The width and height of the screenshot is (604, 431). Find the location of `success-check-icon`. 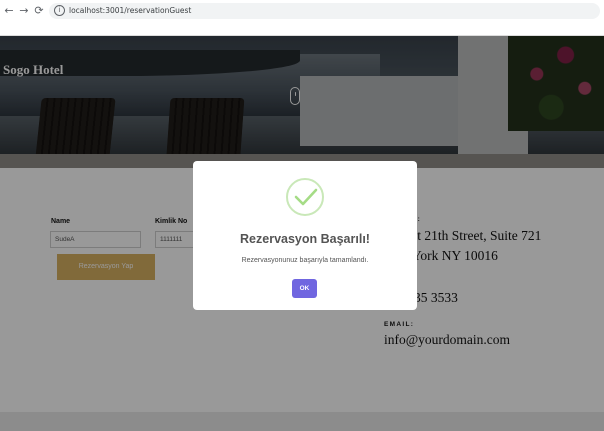

success-check-icon is located at coordinates (305, 197).